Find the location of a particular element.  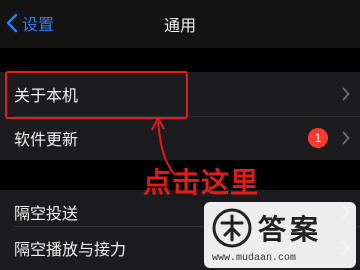

settings-row-label: 关于本机 is located at coordinates (46, 95).